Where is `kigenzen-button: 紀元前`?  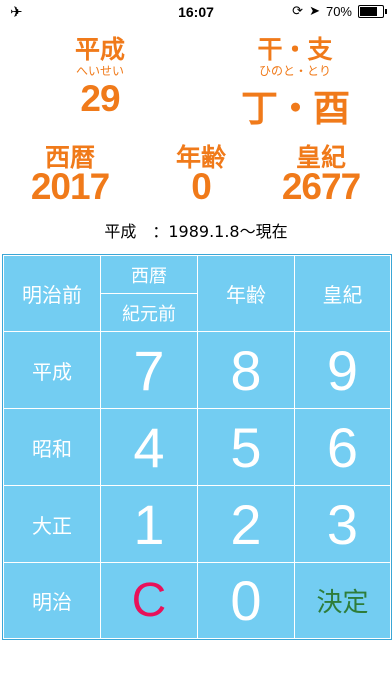
kigenzen-button: 紀元前 is located at coordinates (149, 312).